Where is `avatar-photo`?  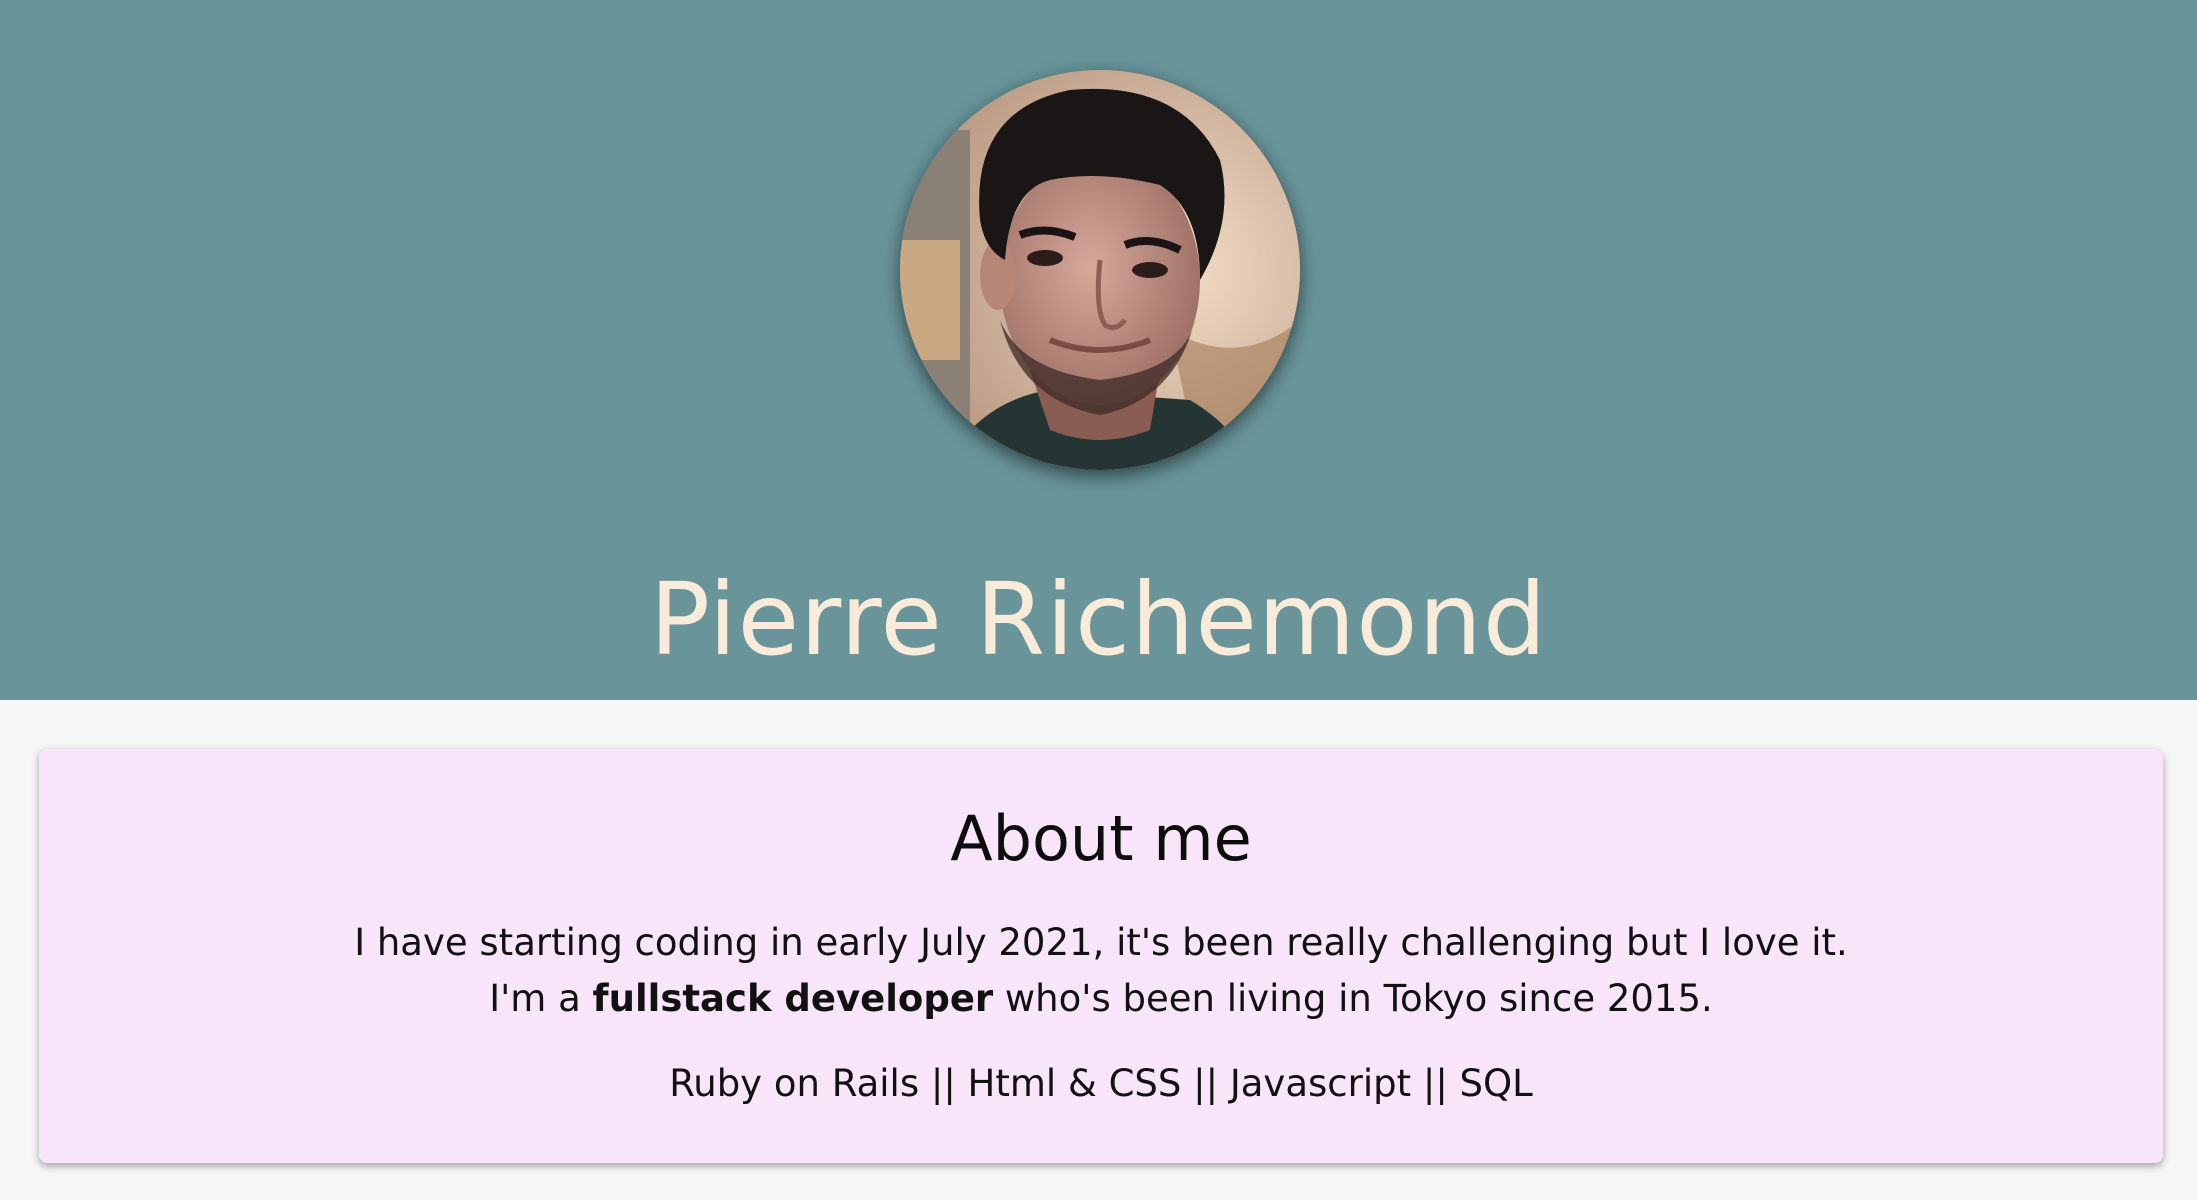 avatar-photo is located at coordinates (1100, 270).